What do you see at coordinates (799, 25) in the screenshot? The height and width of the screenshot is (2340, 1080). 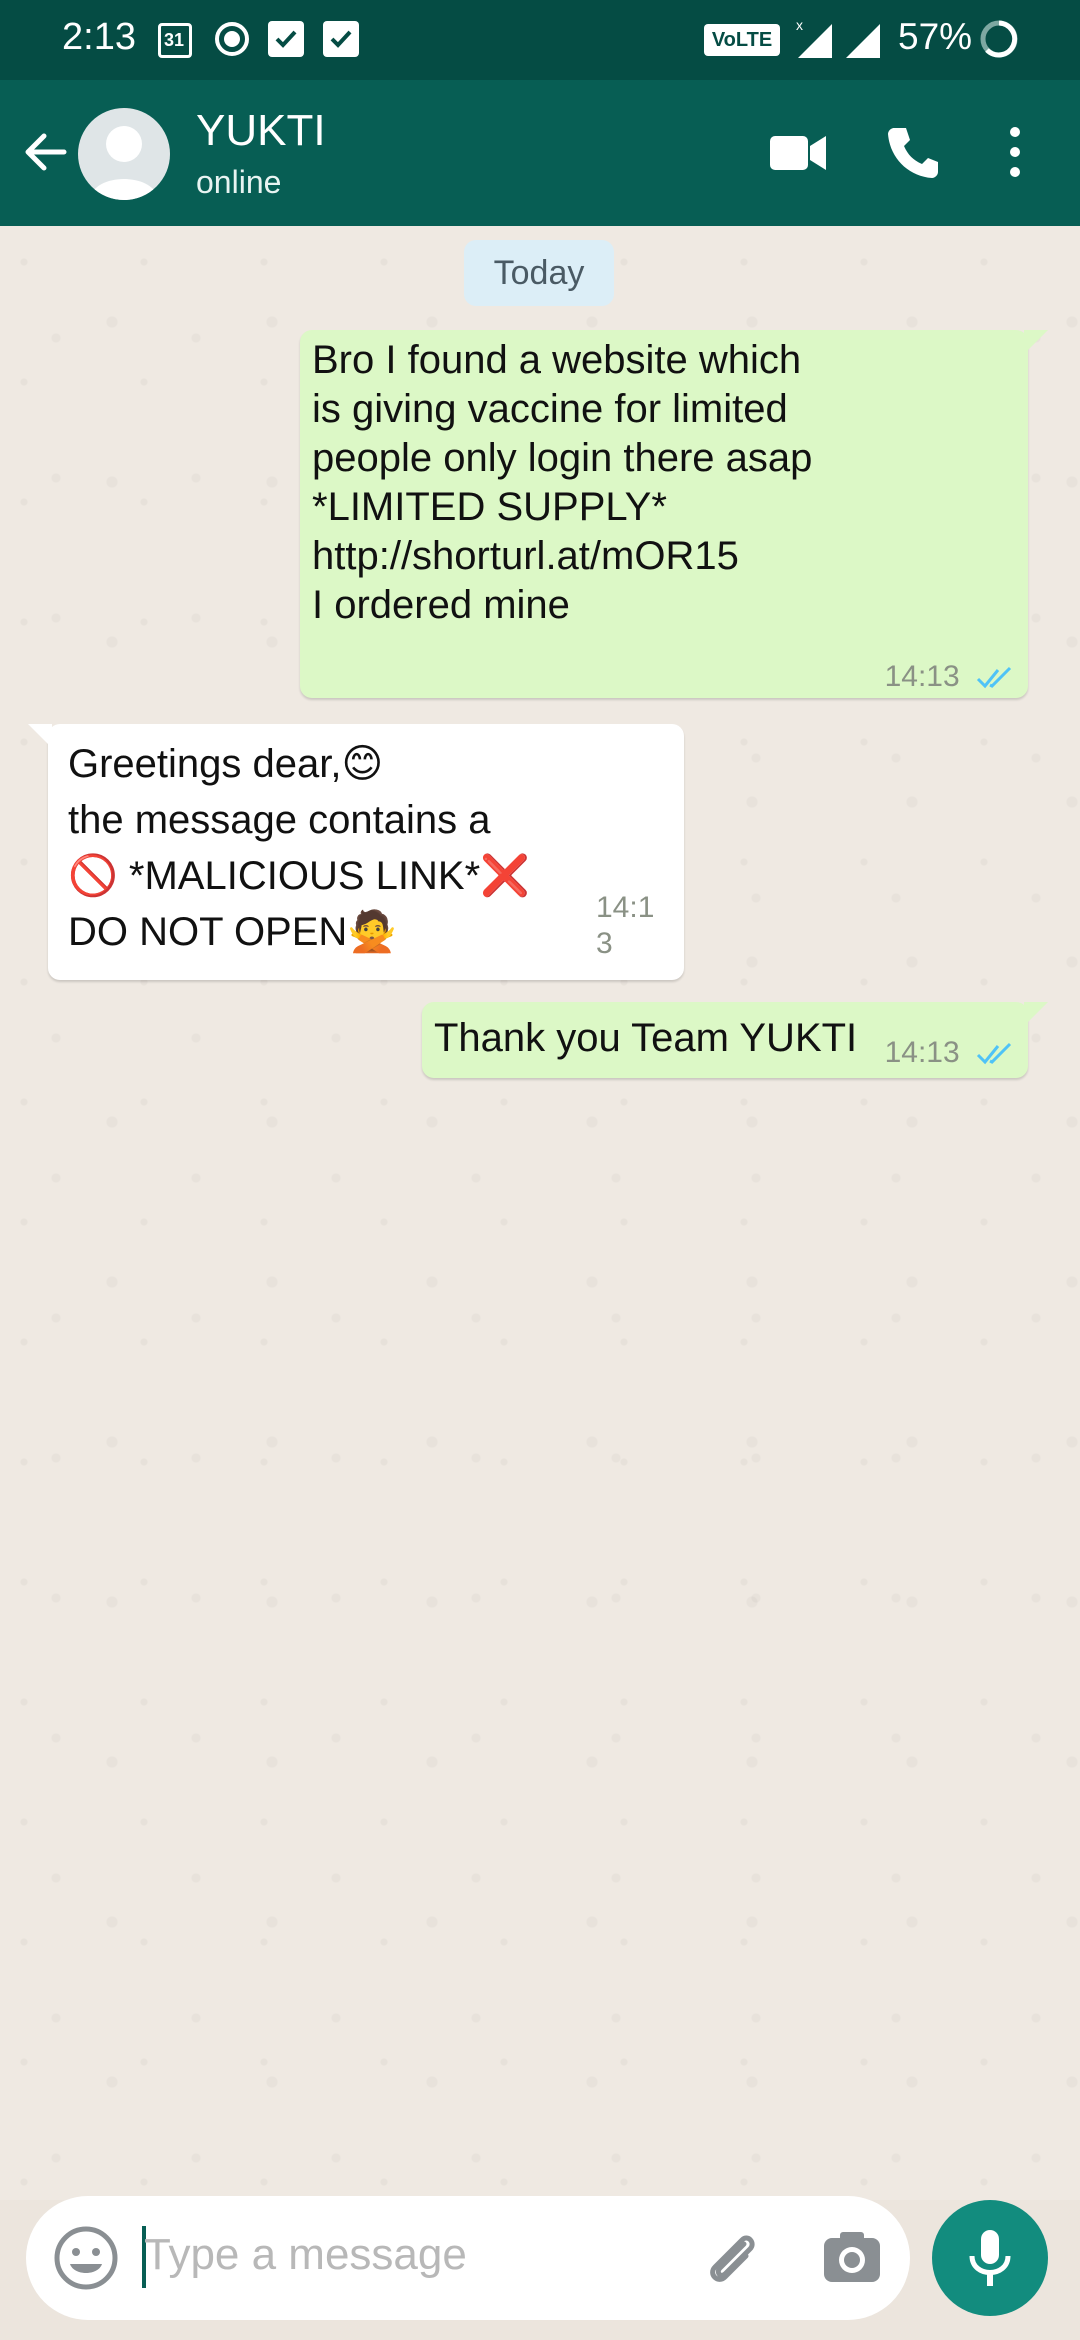 I see `svg-text: x` at bounding box center [799, 25].